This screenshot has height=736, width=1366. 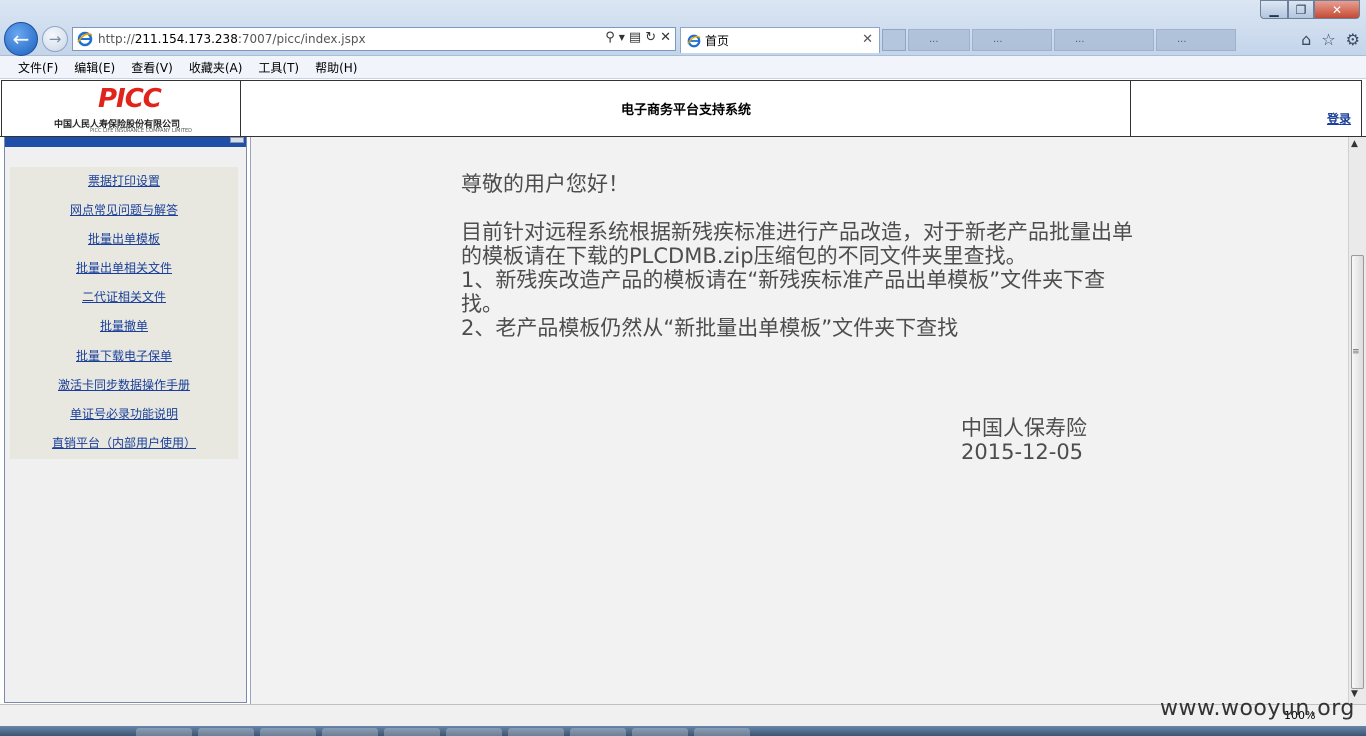 I want to click on search-icon: ⚲, so click(x=610, y=37).